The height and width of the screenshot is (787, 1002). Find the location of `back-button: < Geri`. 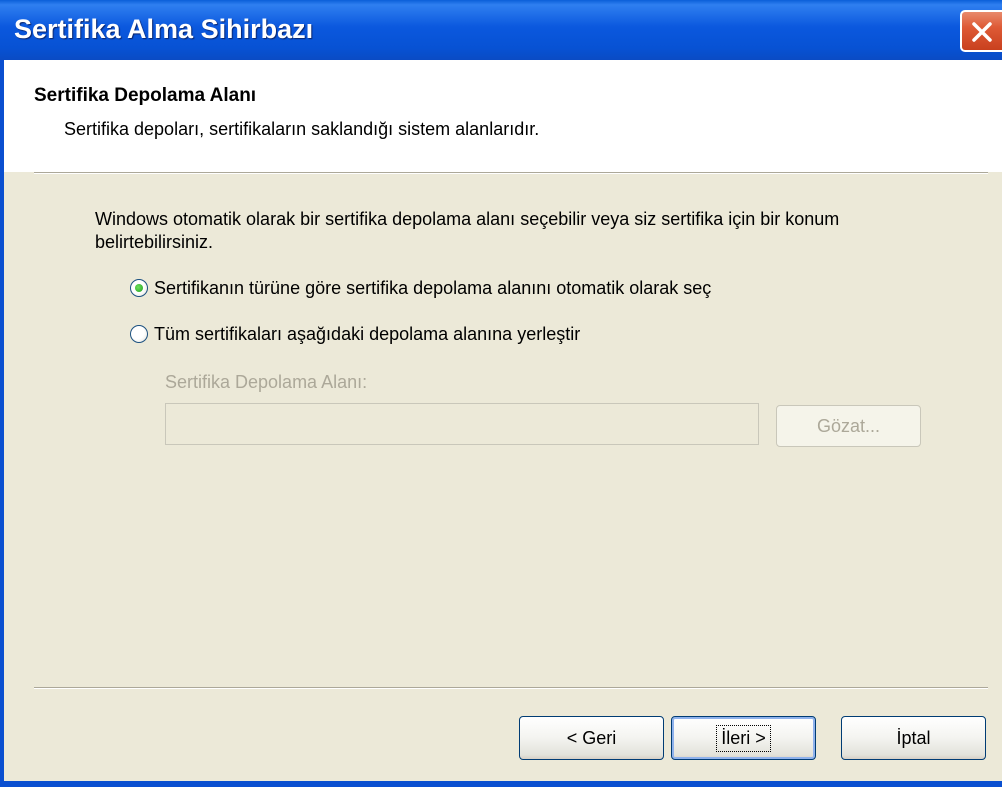

back-button: < Geri is located at coordinates (591, 738).